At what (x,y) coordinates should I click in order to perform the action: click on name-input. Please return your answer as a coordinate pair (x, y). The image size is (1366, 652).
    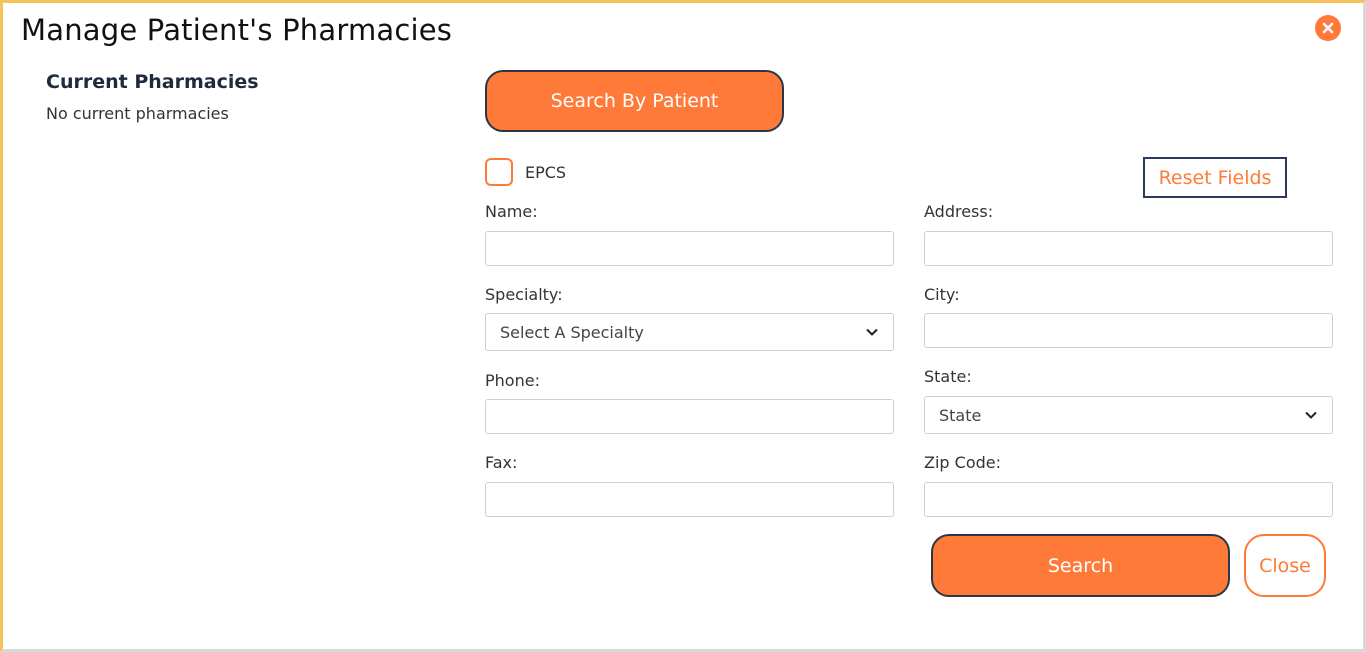
    Looking at the image, I should click on (689, 248).